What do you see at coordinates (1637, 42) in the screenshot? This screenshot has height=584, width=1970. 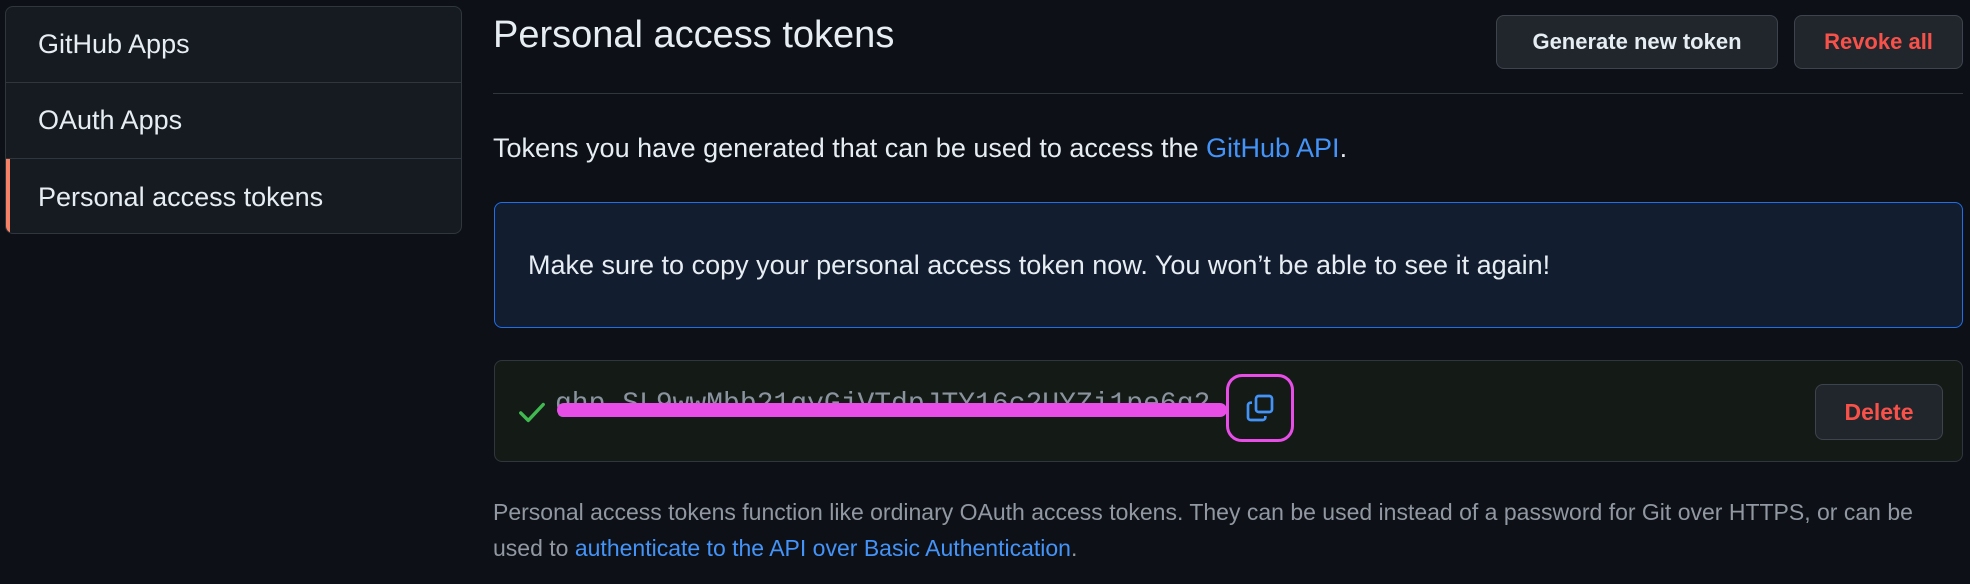 I see `generate-new-token-button: Generate new token` at bounding box center [1637, 42].